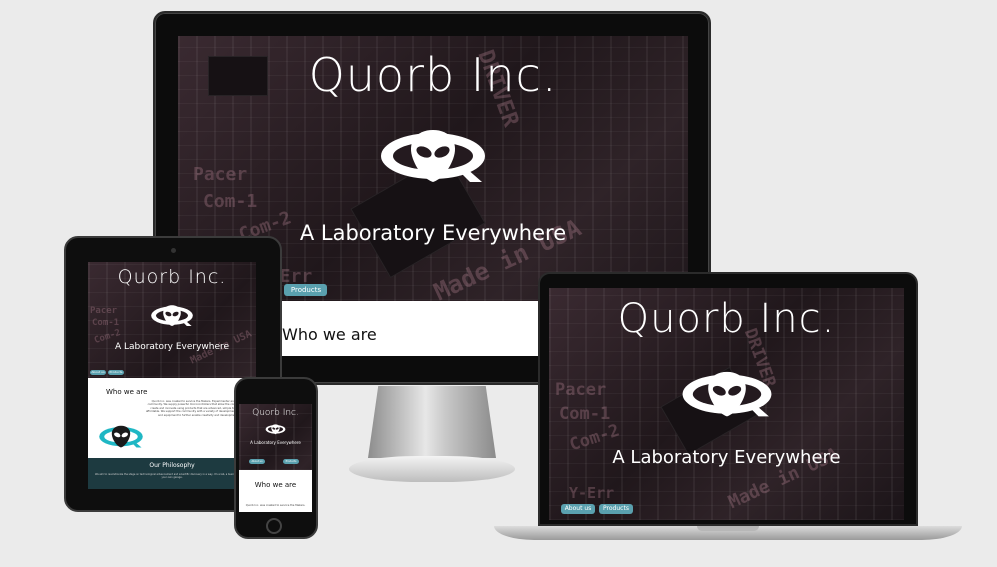  Describe the element at coordinates (172, 465) in the screenshot. I see `philosophy-title: Our Philosophy` at that location.